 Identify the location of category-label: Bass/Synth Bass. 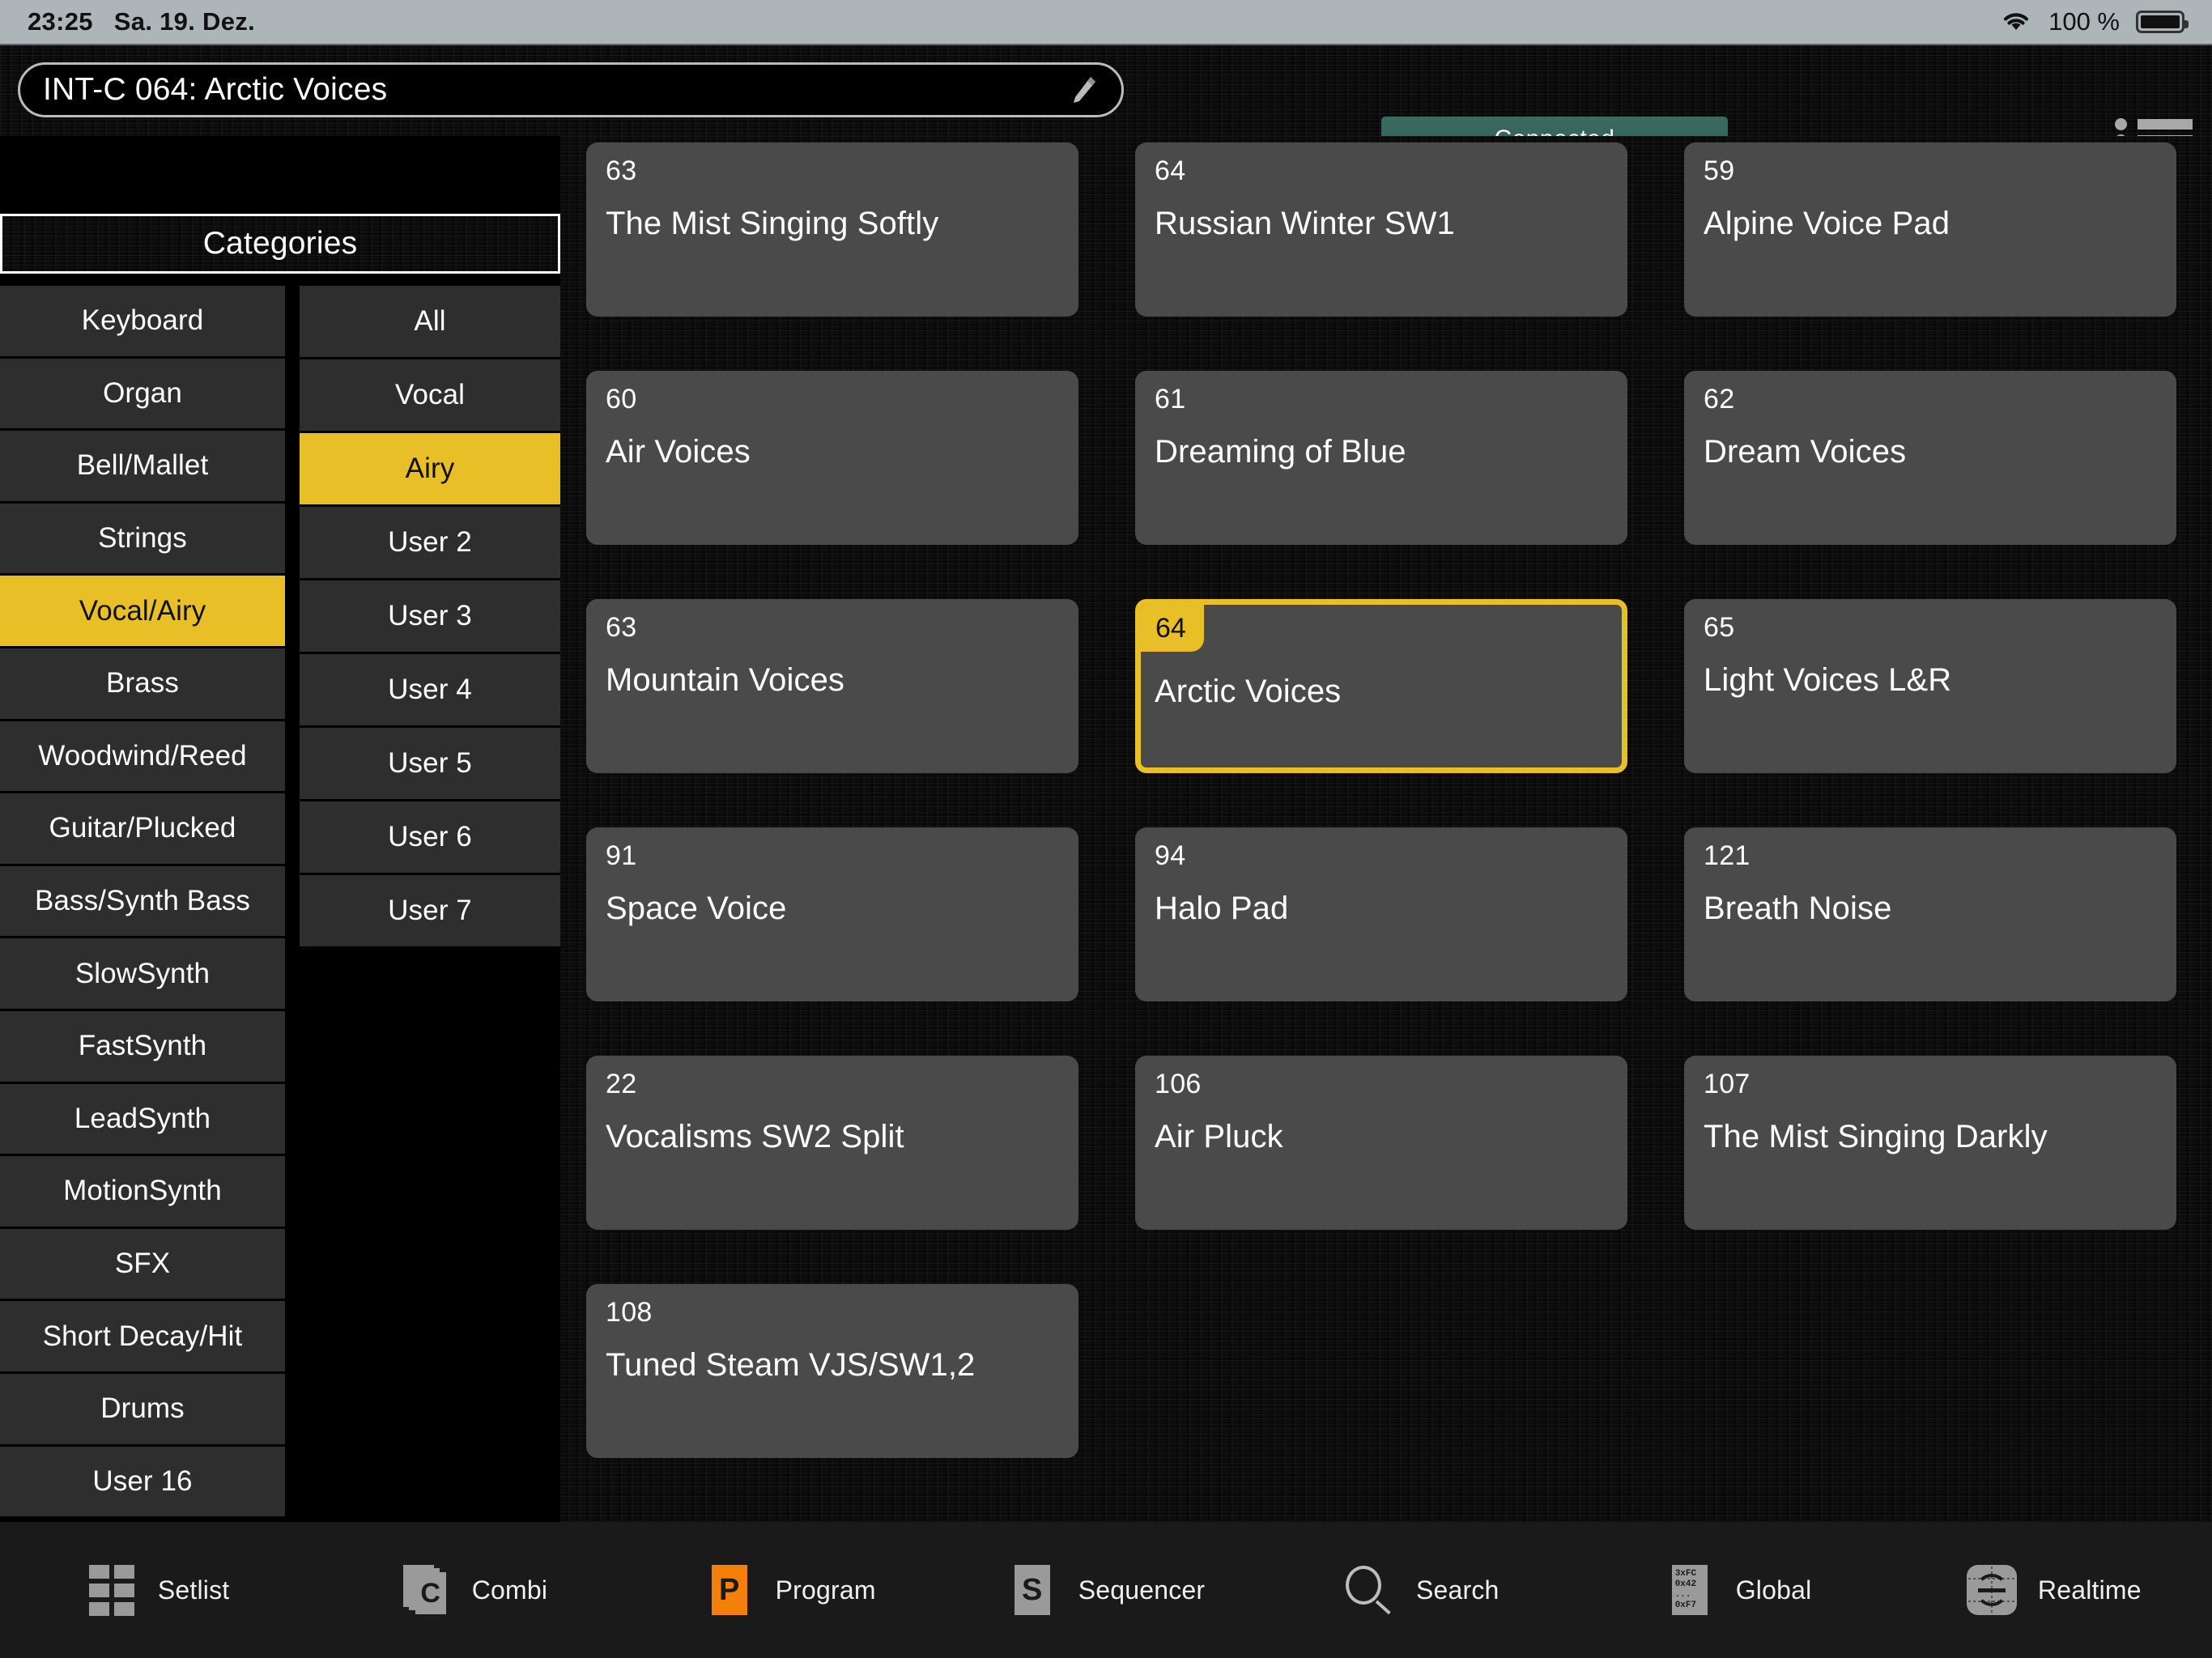
(142, 901).